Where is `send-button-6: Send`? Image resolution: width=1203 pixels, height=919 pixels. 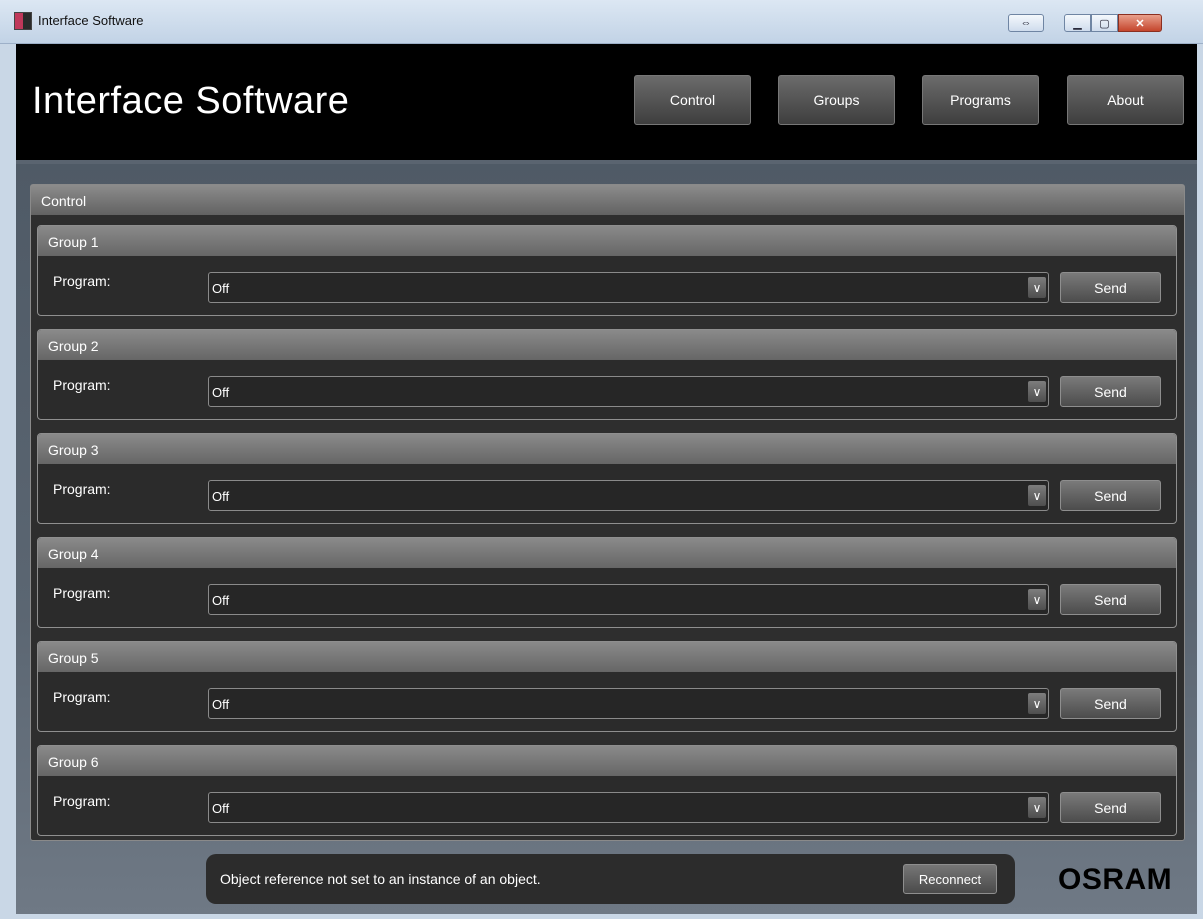
send-button-6: Send is located at coordinates (1110, 807).